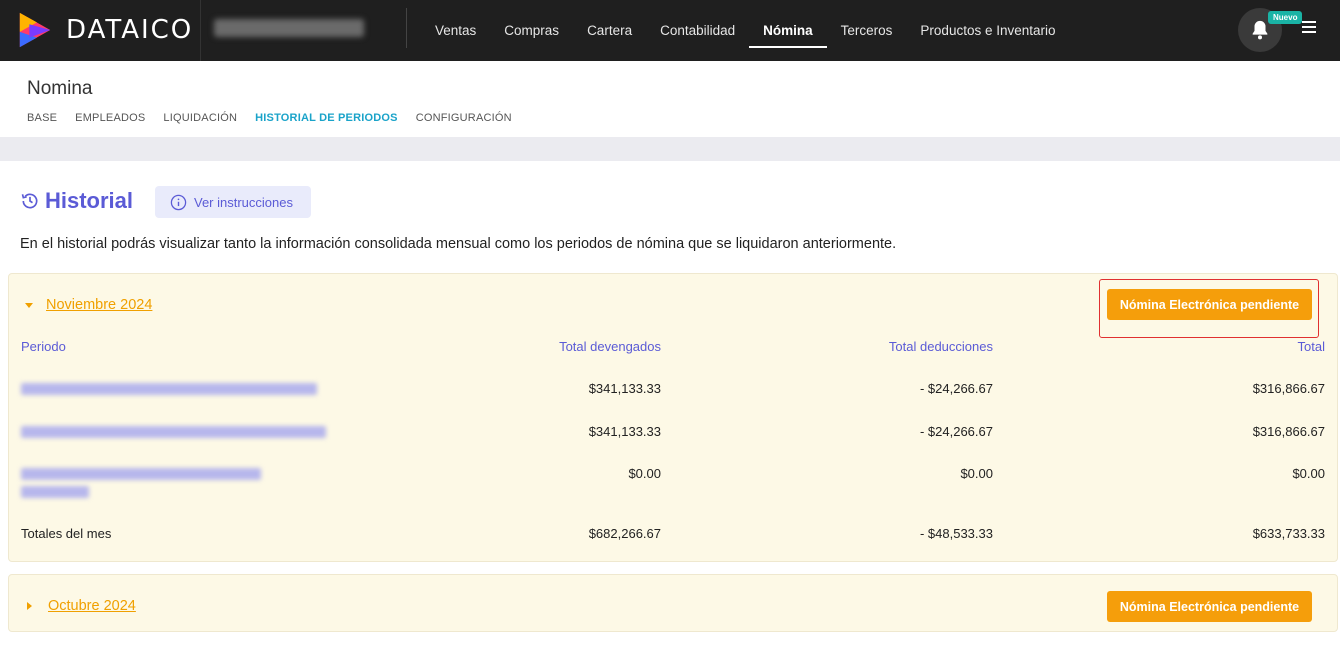 The image size is (1340, 657). What do you see at coordinates (29, 305) in the screenshot?
I see `caret-down-icon` at bounding box center [29, 305].